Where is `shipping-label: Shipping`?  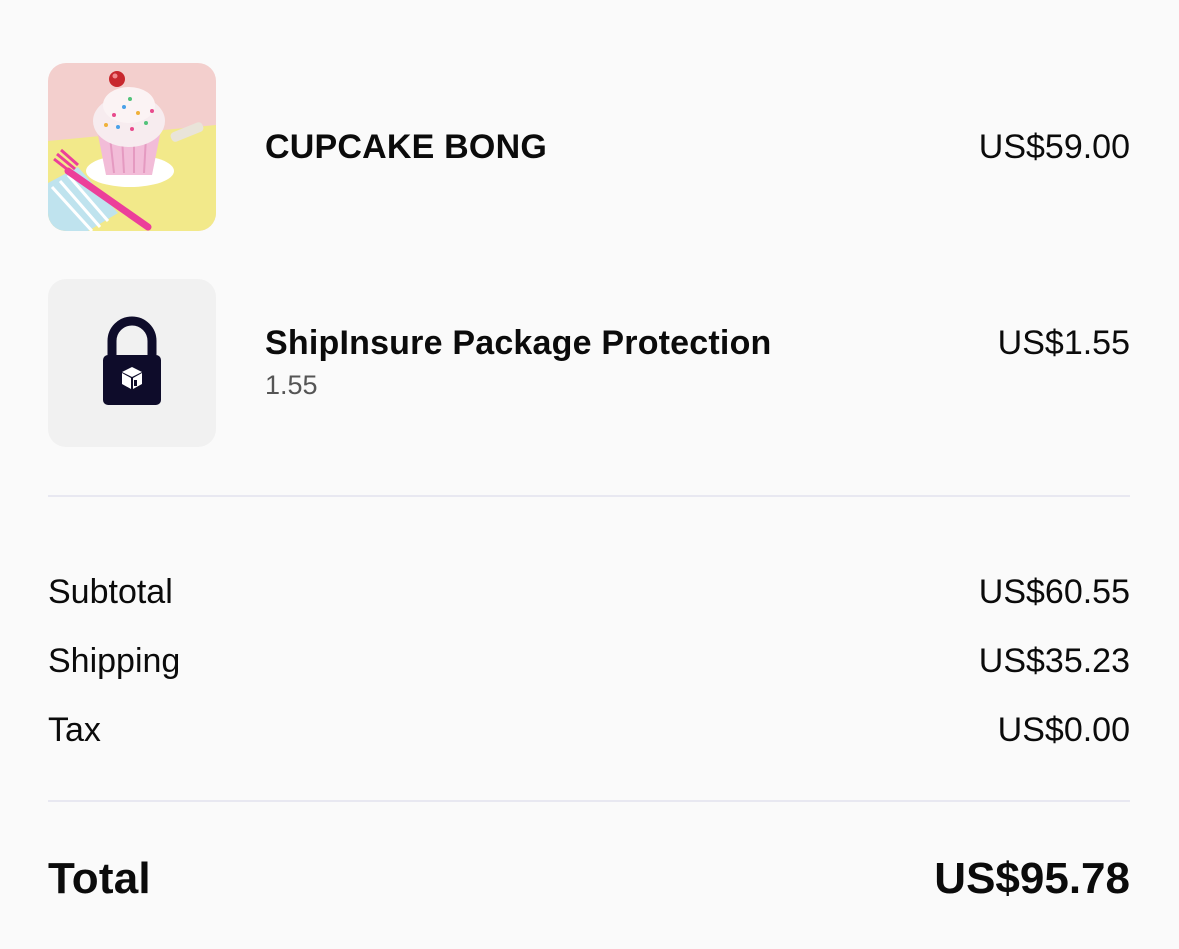
shipping-label: Shipping is located at coordinates (114, 661).